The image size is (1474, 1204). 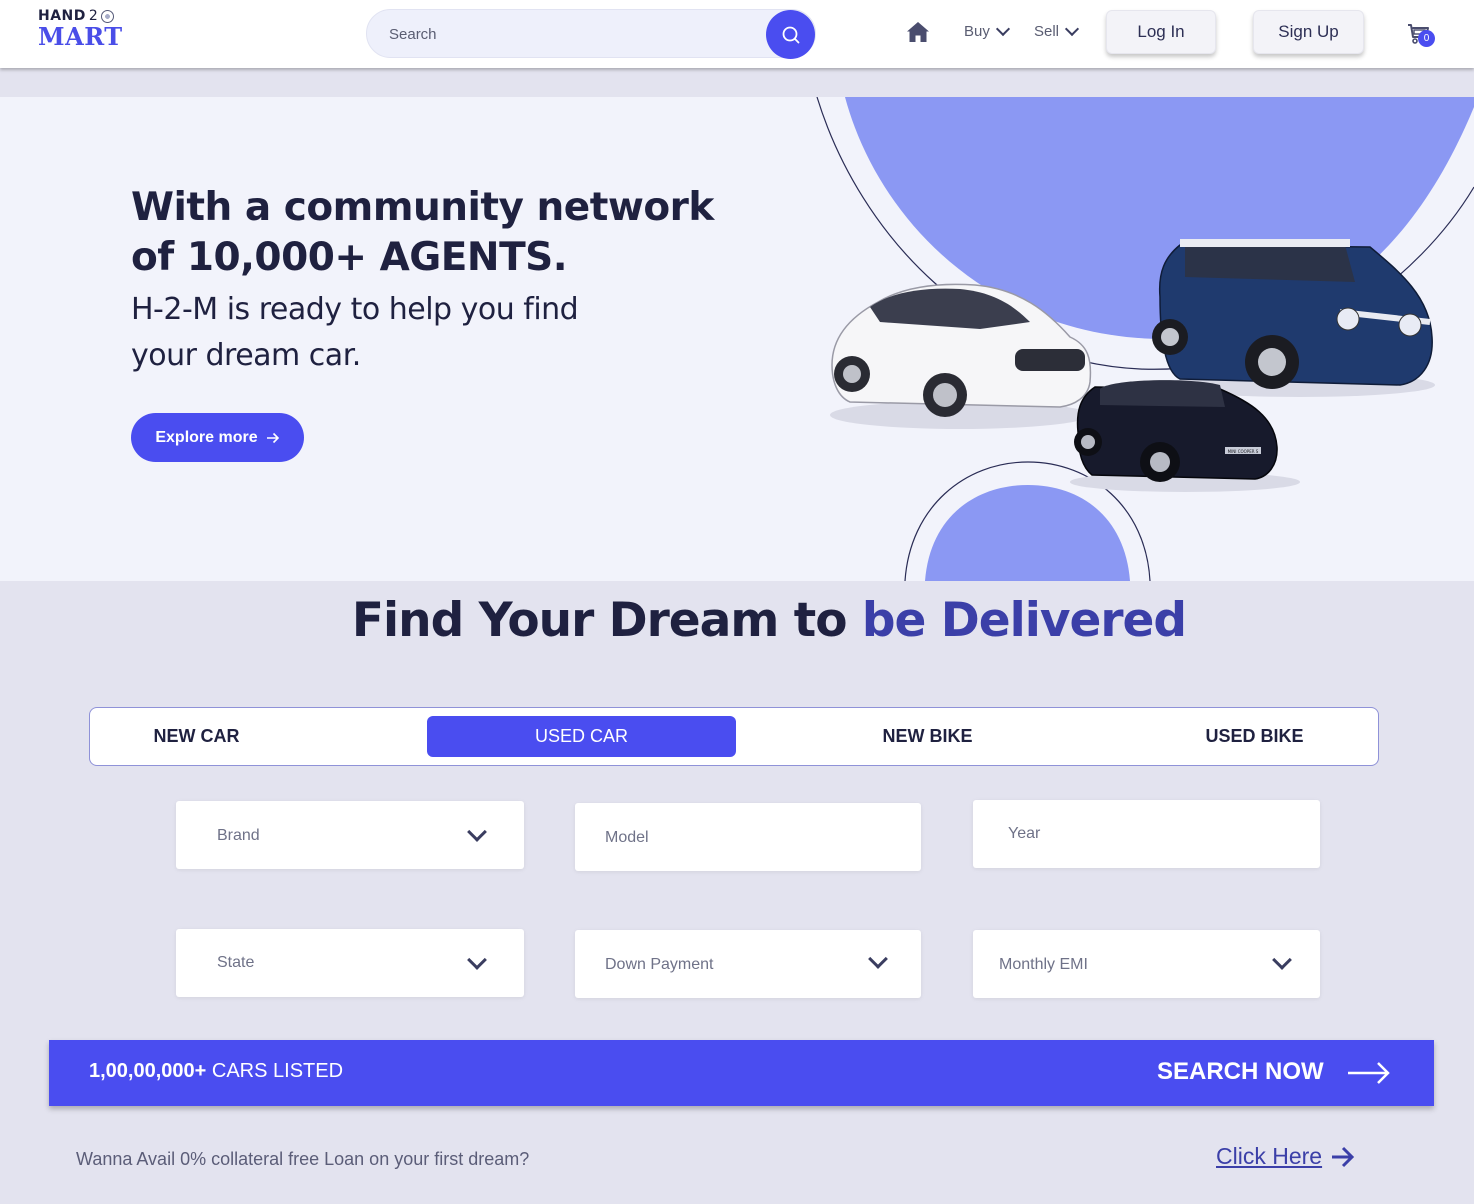 What do you see at coordinates (148, 1071) in the screenshot?
I see `cars-listed-number: 1,00,00,000+` at bounding box center [148, 1071].